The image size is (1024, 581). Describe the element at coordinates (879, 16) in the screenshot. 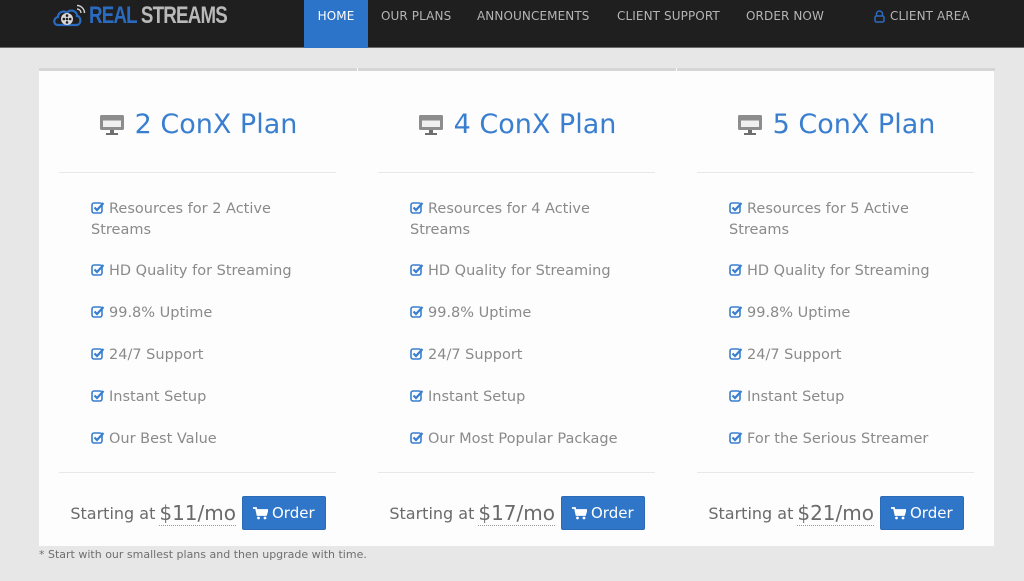

I see `user-lock-icon` at that location.